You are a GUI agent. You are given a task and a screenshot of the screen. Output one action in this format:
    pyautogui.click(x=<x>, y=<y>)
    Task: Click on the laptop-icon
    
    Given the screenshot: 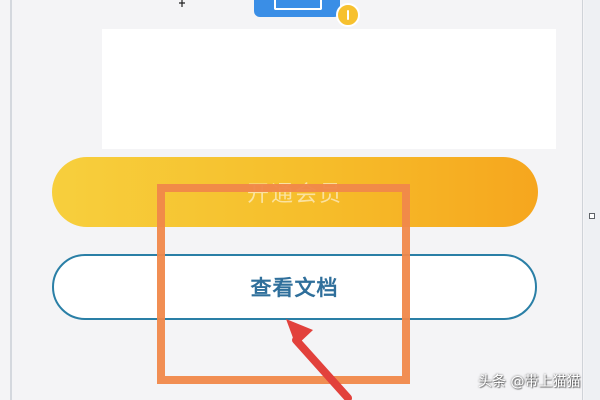 What is the action you would take?
    pyautogui.click(x=297, y=8)
    